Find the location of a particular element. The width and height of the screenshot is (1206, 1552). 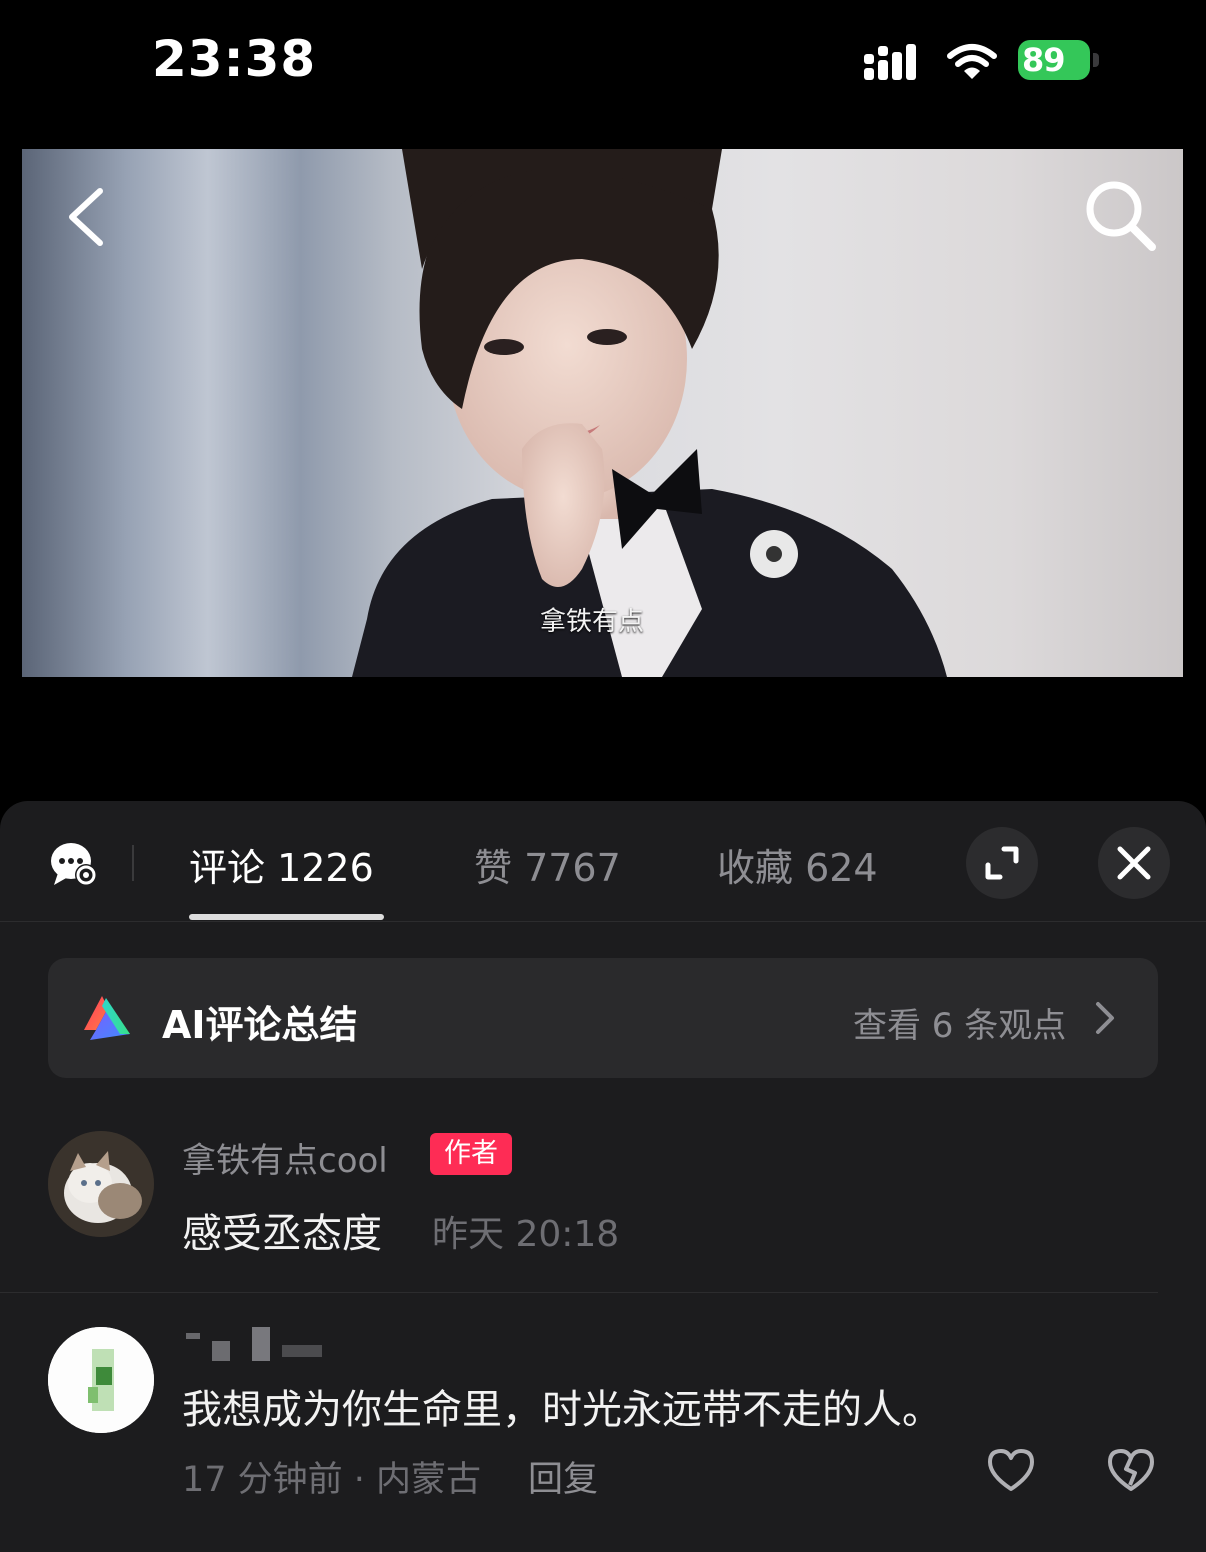

battery-percent: 89 is located at coordinates (1044, 60).